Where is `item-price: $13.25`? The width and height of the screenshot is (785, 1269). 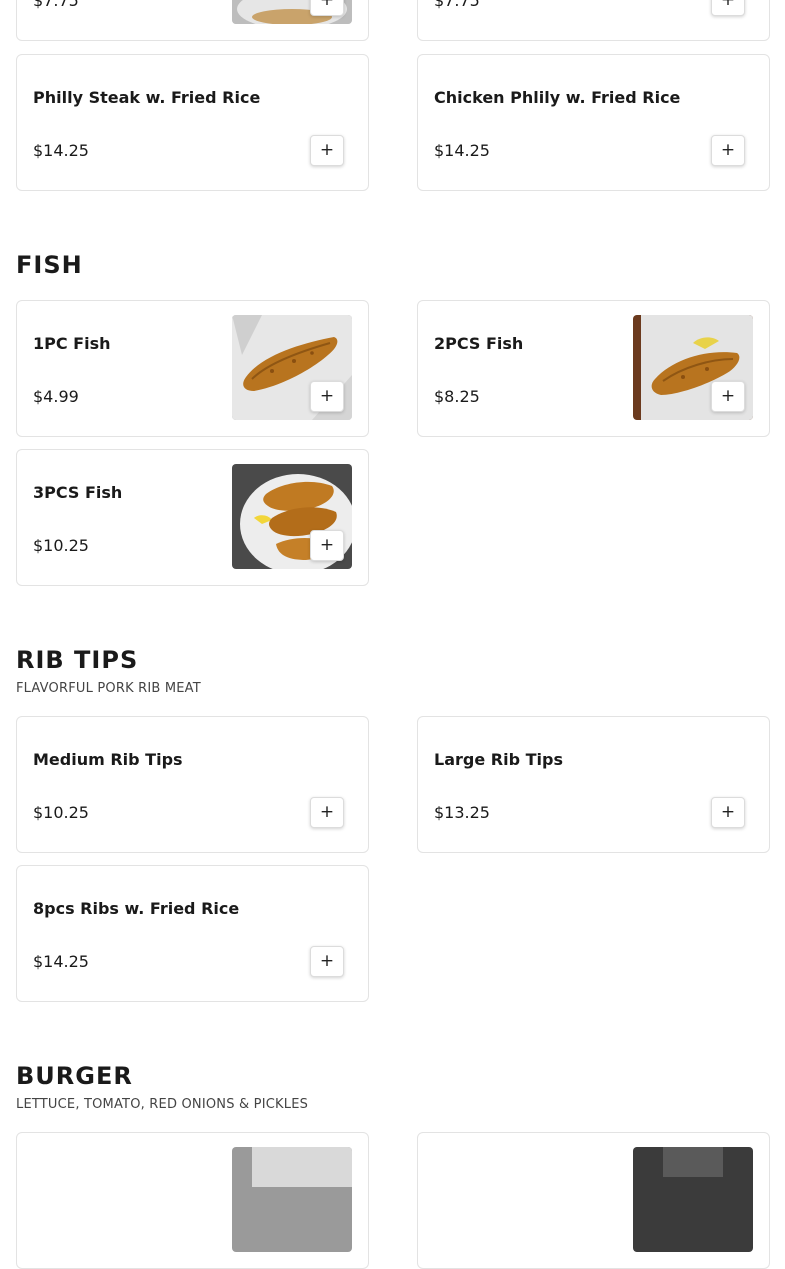
item-price: $13.25 is located at coordinates (462, 812).